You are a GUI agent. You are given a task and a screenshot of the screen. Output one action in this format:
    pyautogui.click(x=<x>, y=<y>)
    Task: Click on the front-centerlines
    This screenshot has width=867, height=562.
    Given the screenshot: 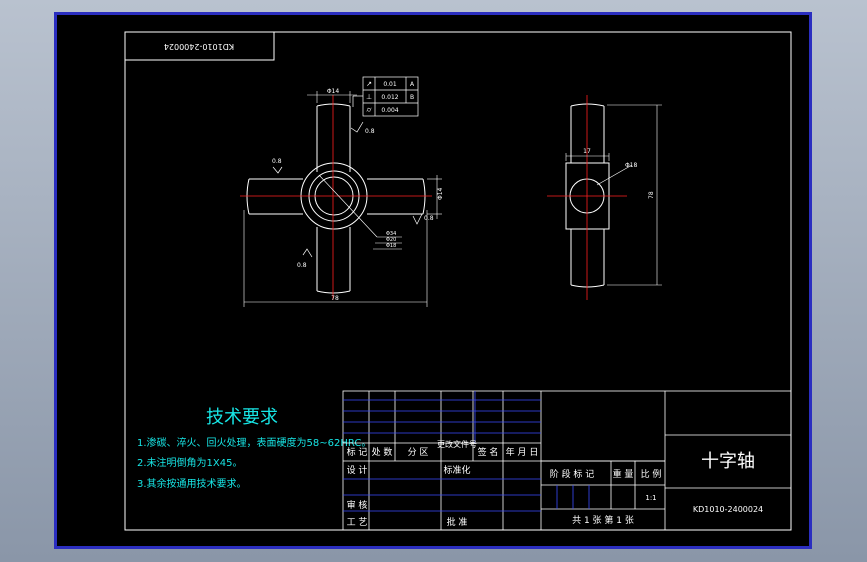 What is the action you would take?
    pyautogui.click(x=336, y=197)
    